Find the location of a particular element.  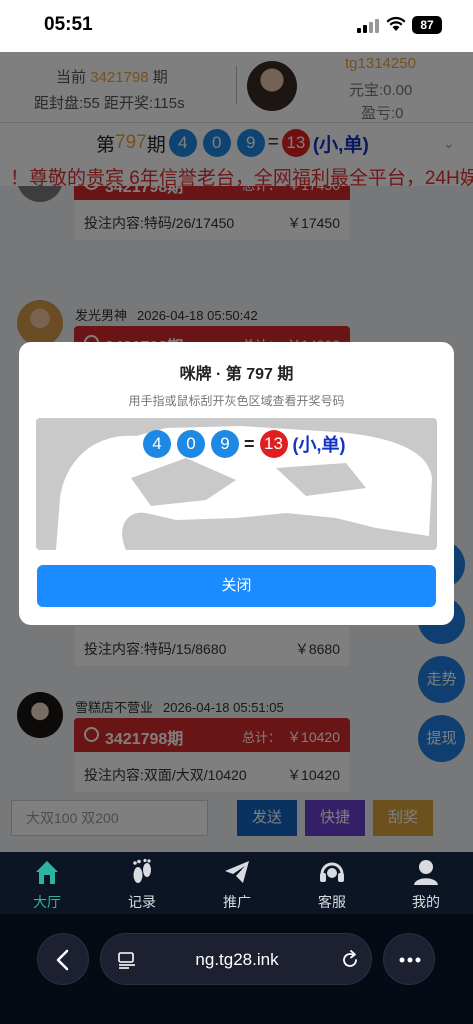

reload-icon is located at coordinates (350, 960).